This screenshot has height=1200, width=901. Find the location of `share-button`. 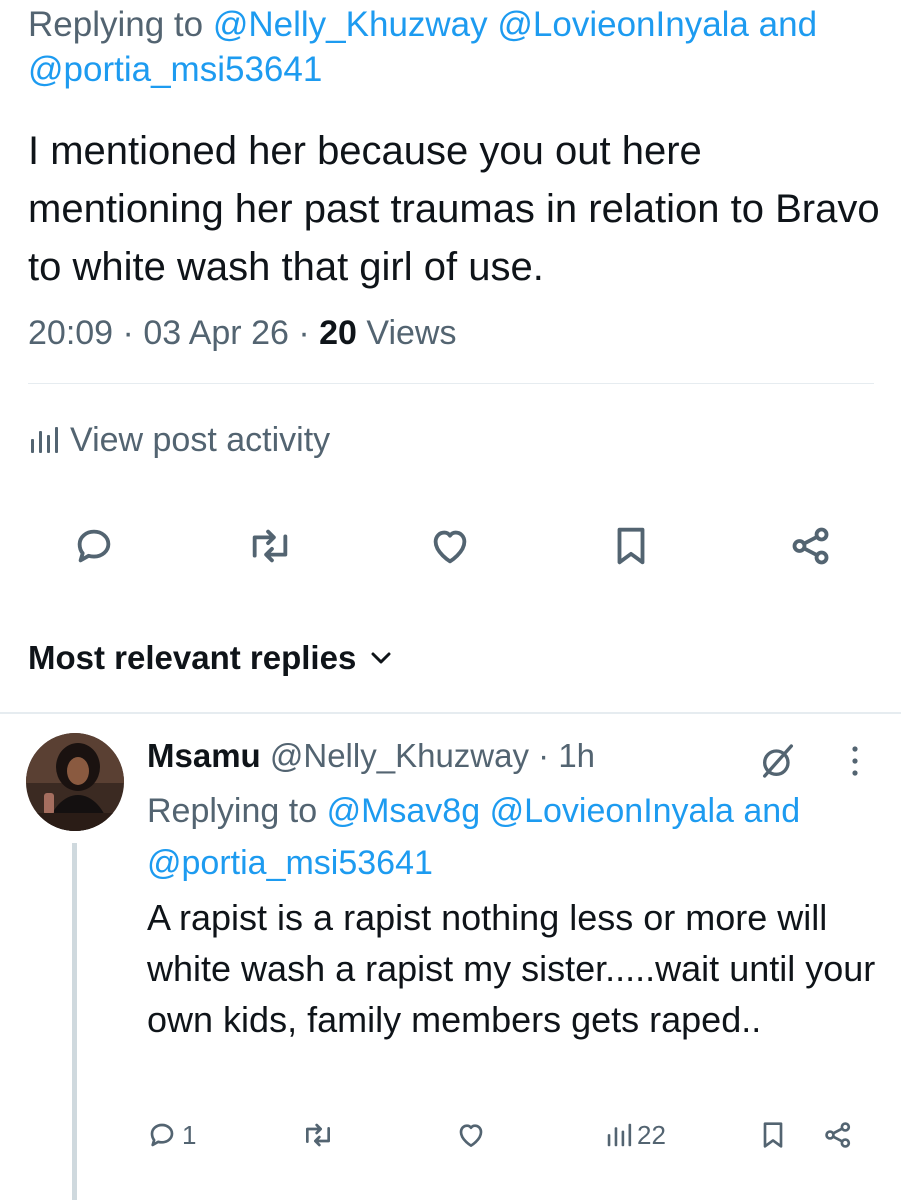

share-button is located at coordinates (811, 546).